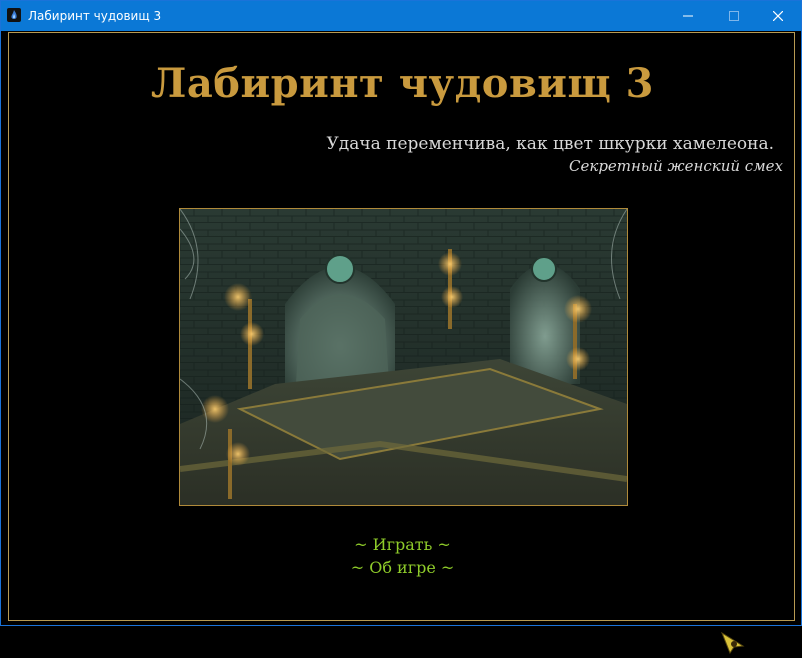 The image size is (802, 658). I want to click on window-title: Лабиринт чудовищ 3, so click(95, 16).